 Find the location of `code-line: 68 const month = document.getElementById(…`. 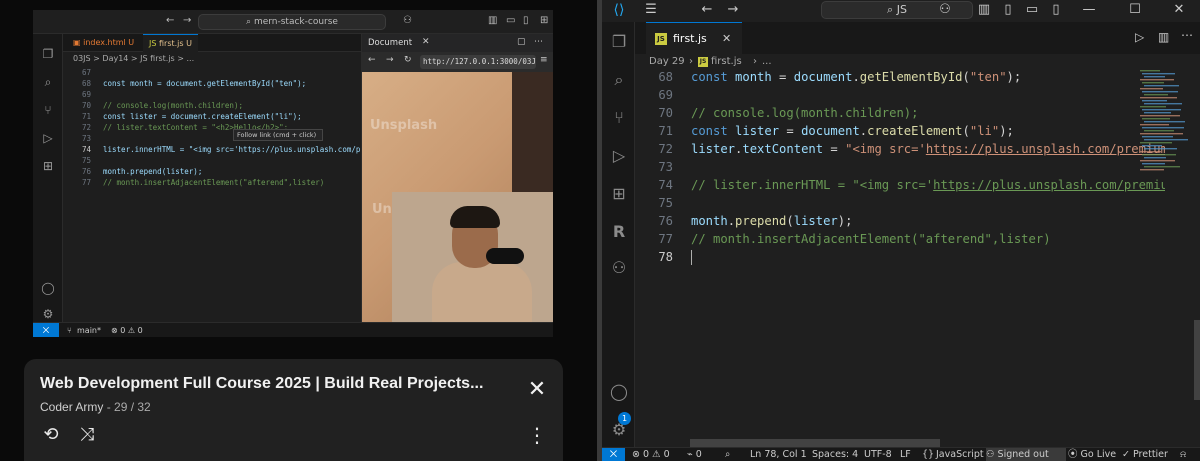

code-line: 68 const month = document.getElementById(… is located at coordinates (900, 77).